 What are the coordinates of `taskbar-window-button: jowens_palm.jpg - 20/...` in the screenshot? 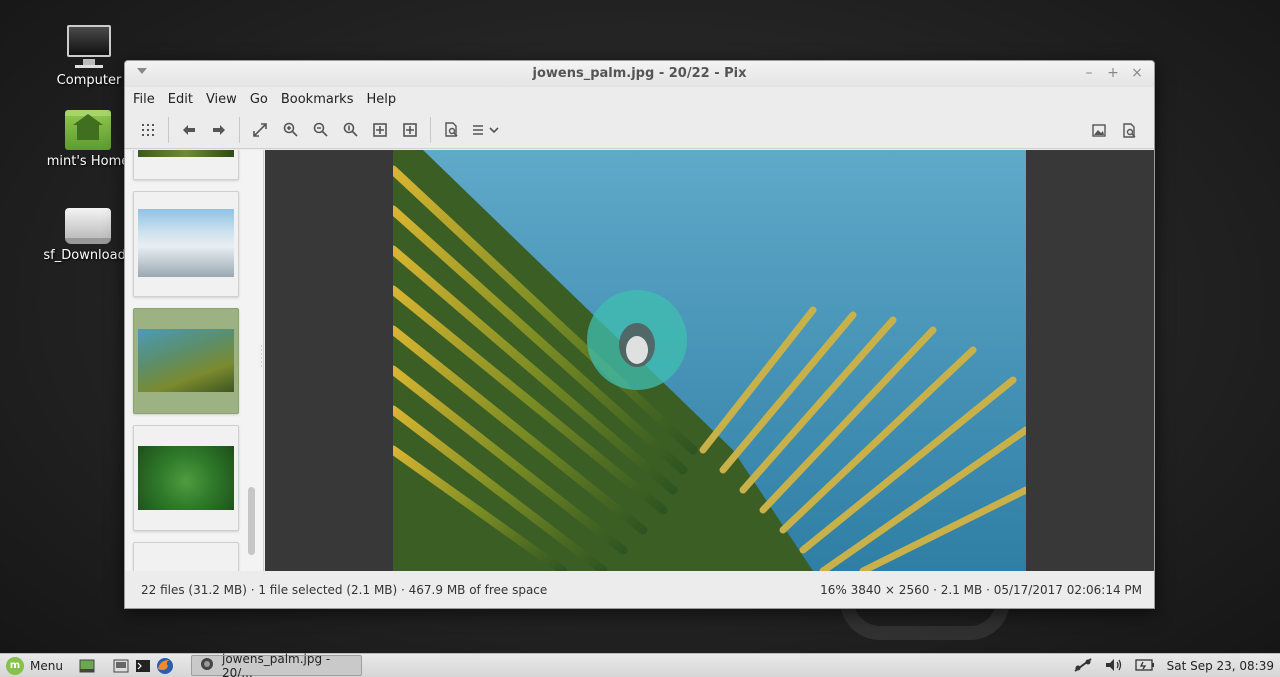 It's located at (276, 664).